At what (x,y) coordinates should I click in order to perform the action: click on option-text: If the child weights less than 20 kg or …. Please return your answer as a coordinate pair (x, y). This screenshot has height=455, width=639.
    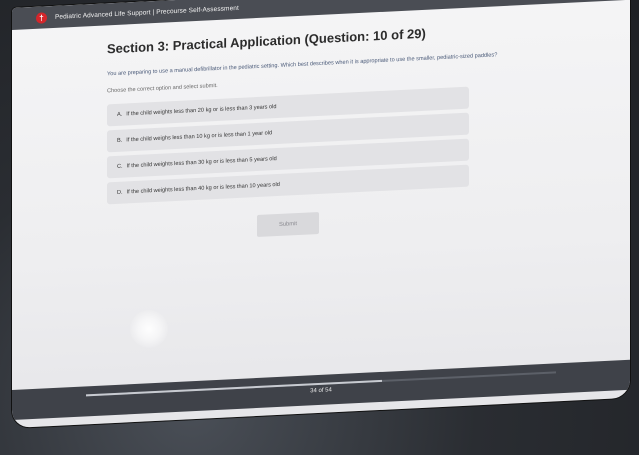
    Looking at the image, I should click on (201, 111).